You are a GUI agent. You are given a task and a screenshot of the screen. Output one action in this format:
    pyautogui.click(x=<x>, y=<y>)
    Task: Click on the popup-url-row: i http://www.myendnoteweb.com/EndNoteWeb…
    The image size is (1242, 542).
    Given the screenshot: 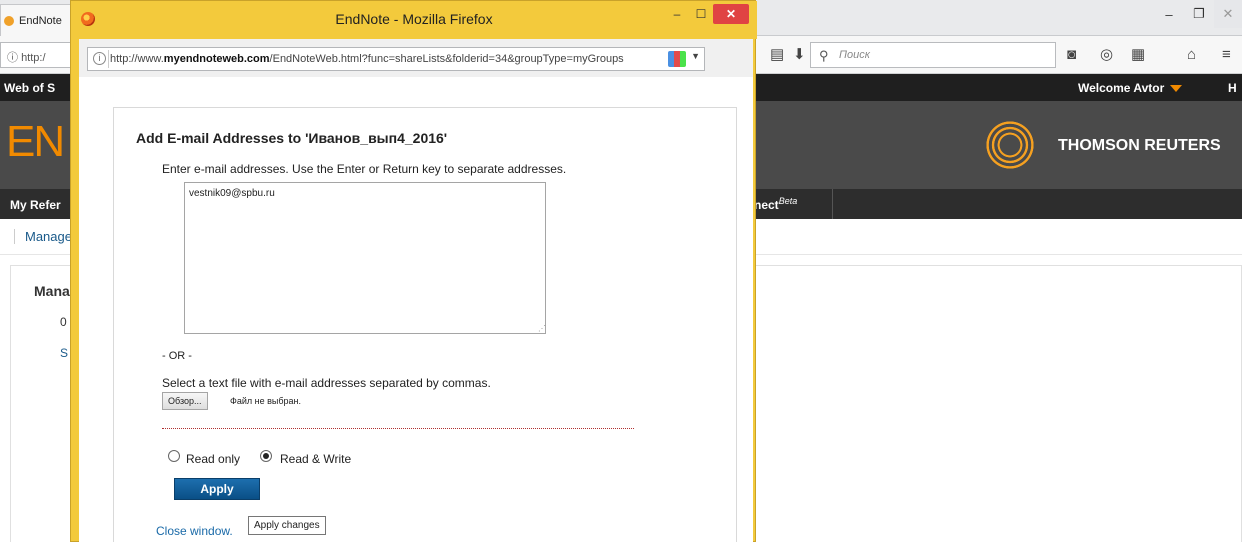 What is the action you would take?
    pyautogui.click(x=416, y=58)
    